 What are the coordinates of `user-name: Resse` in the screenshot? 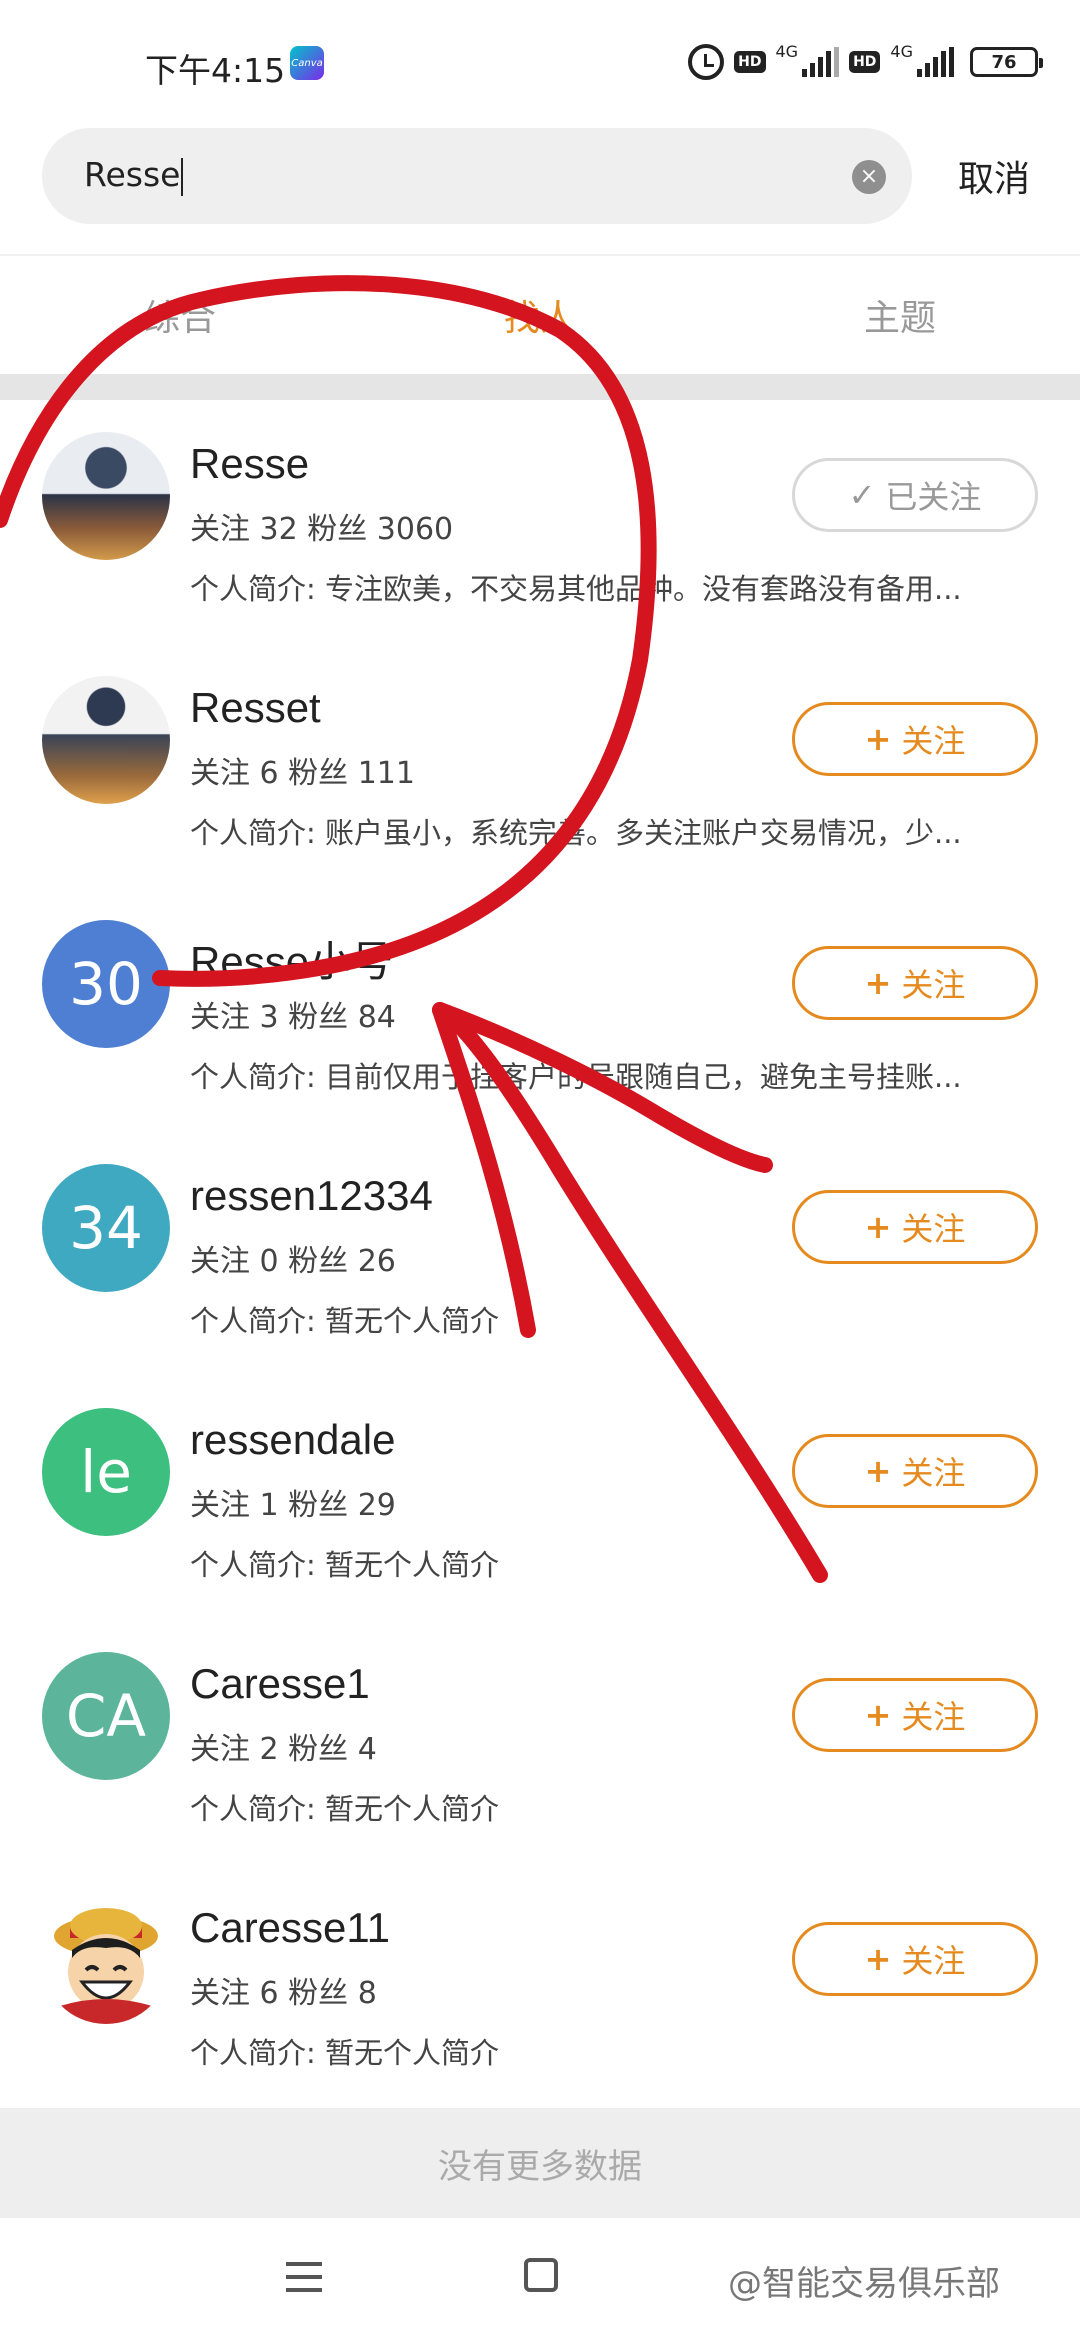 It's located at (250, 463).